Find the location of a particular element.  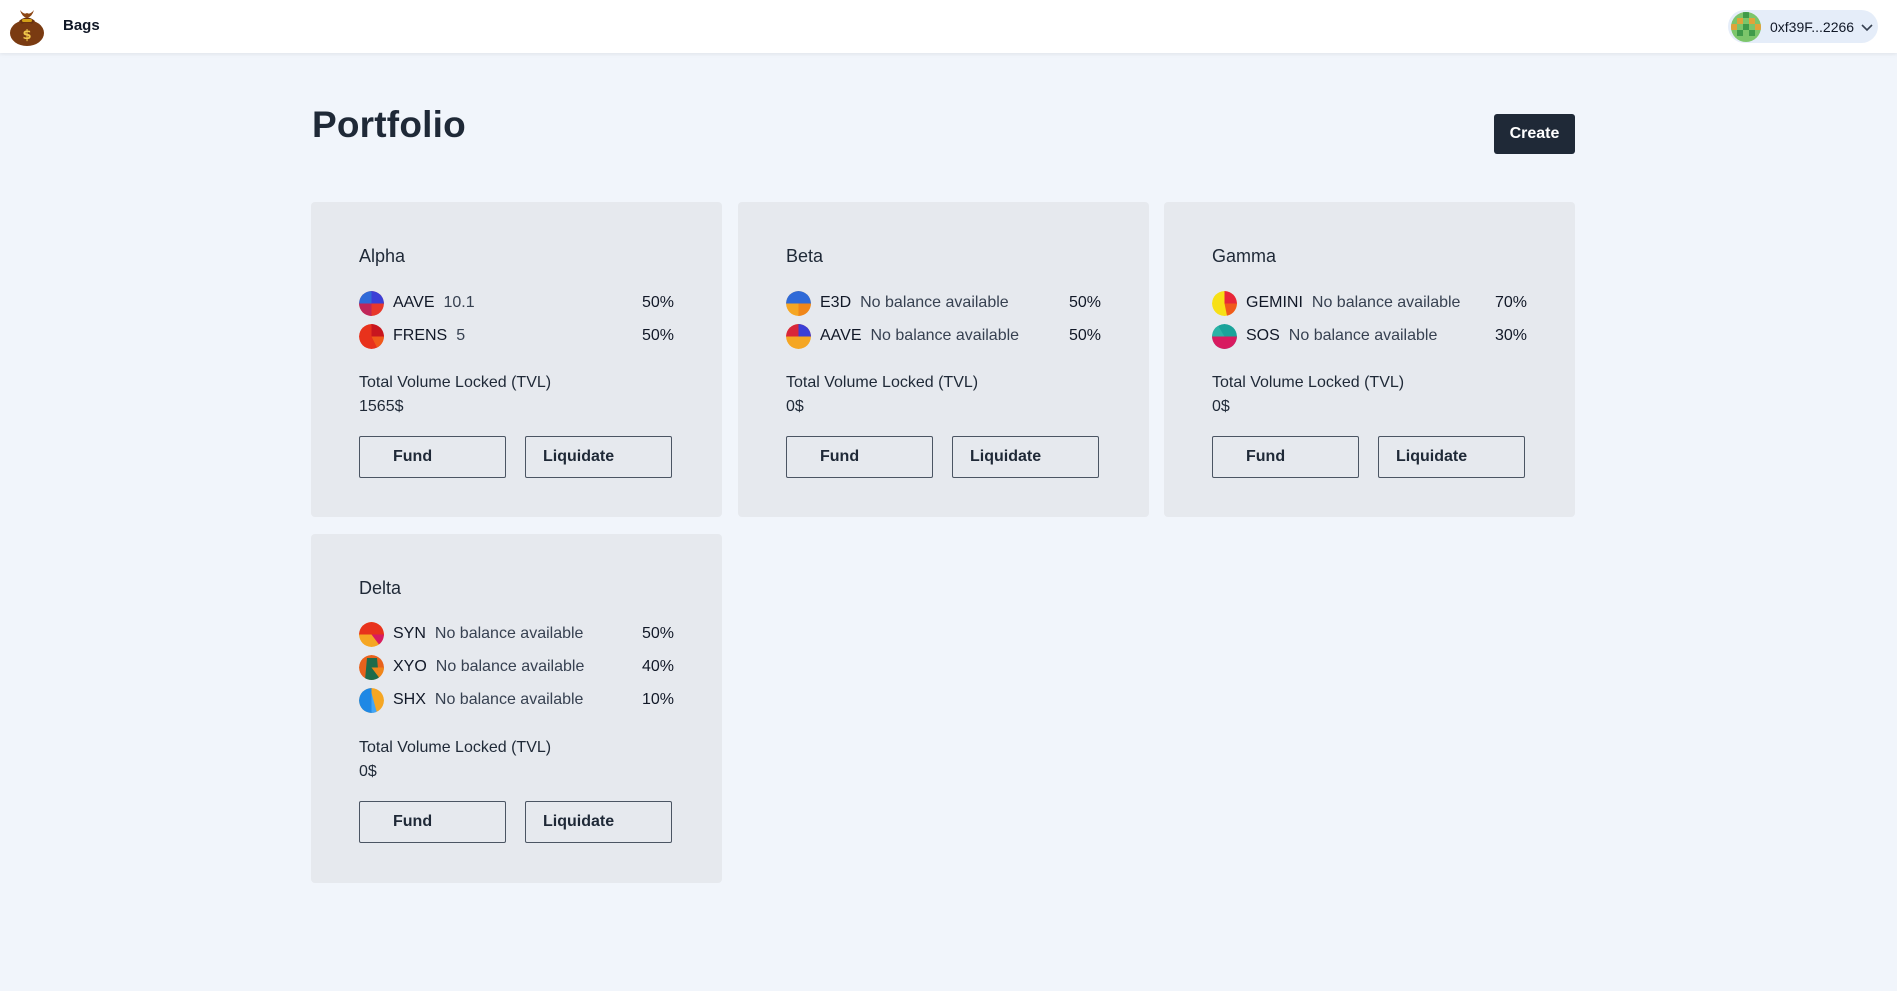

asset-row: AAVE 10.1 50% is located at coordinates (516, 303).